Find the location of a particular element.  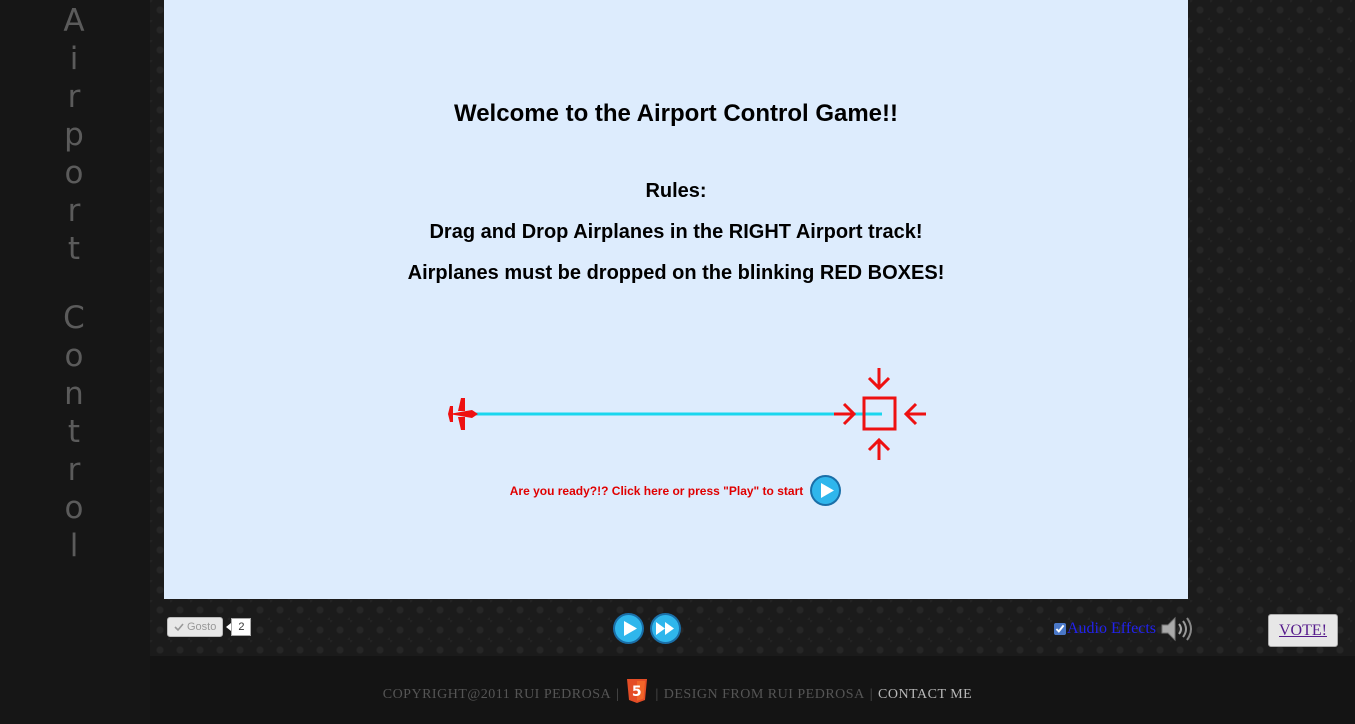

speaker-icon is located at coordinates (1177, 629).